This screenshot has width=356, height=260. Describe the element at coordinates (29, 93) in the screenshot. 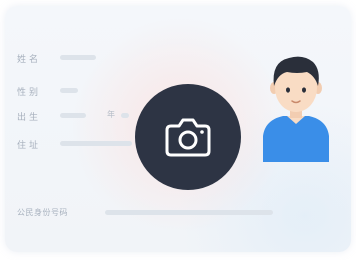

I see `gender-label: 性别` at that location.